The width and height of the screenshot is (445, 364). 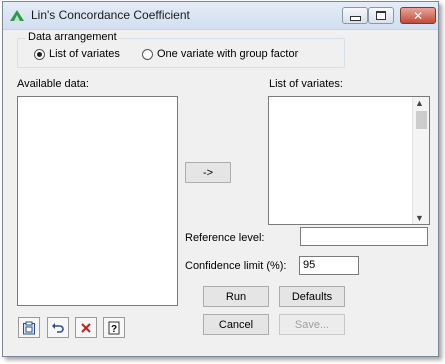 I want to click on clear-tool-button, so click(x=86, y=327).